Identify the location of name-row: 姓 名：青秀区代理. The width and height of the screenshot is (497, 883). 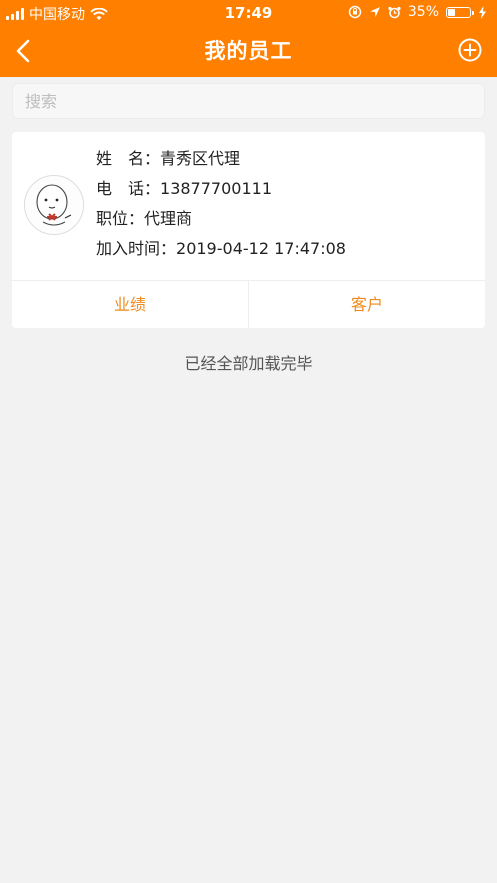
(221, 159).